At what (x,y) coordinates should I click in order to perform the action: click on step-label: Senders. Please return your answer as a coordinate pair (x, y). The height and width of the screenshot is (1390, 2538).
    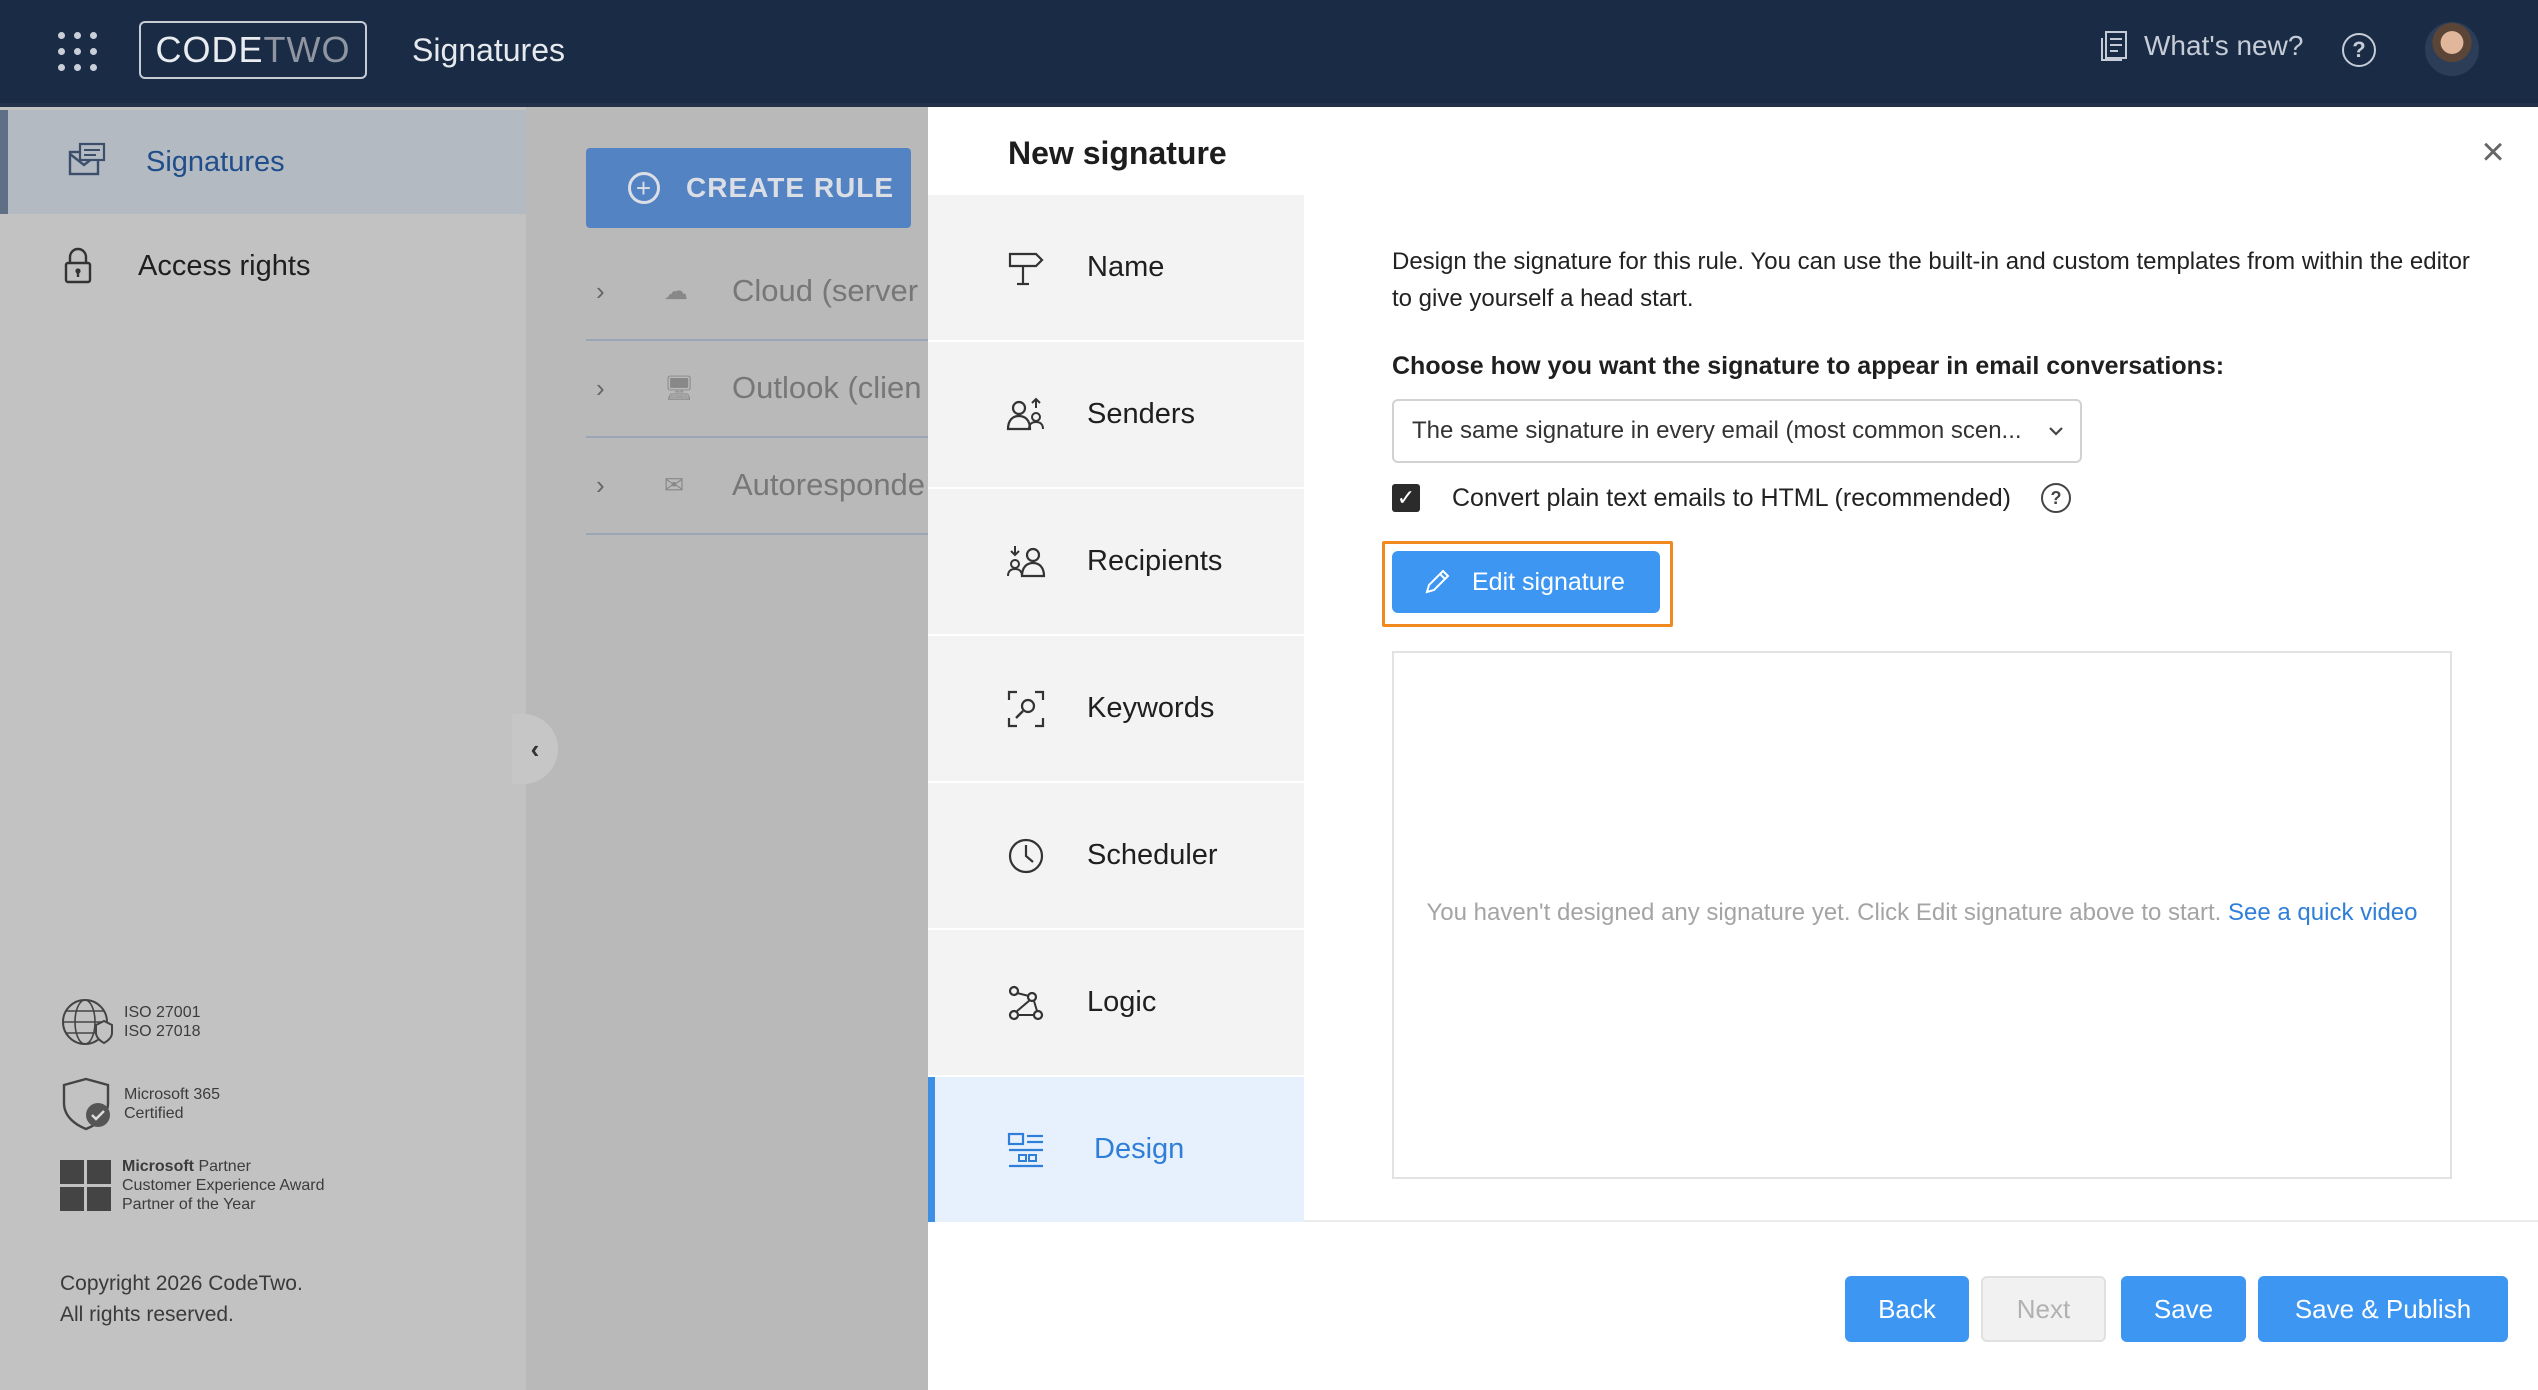
    Looking at the image, I should click on (1141, 414).